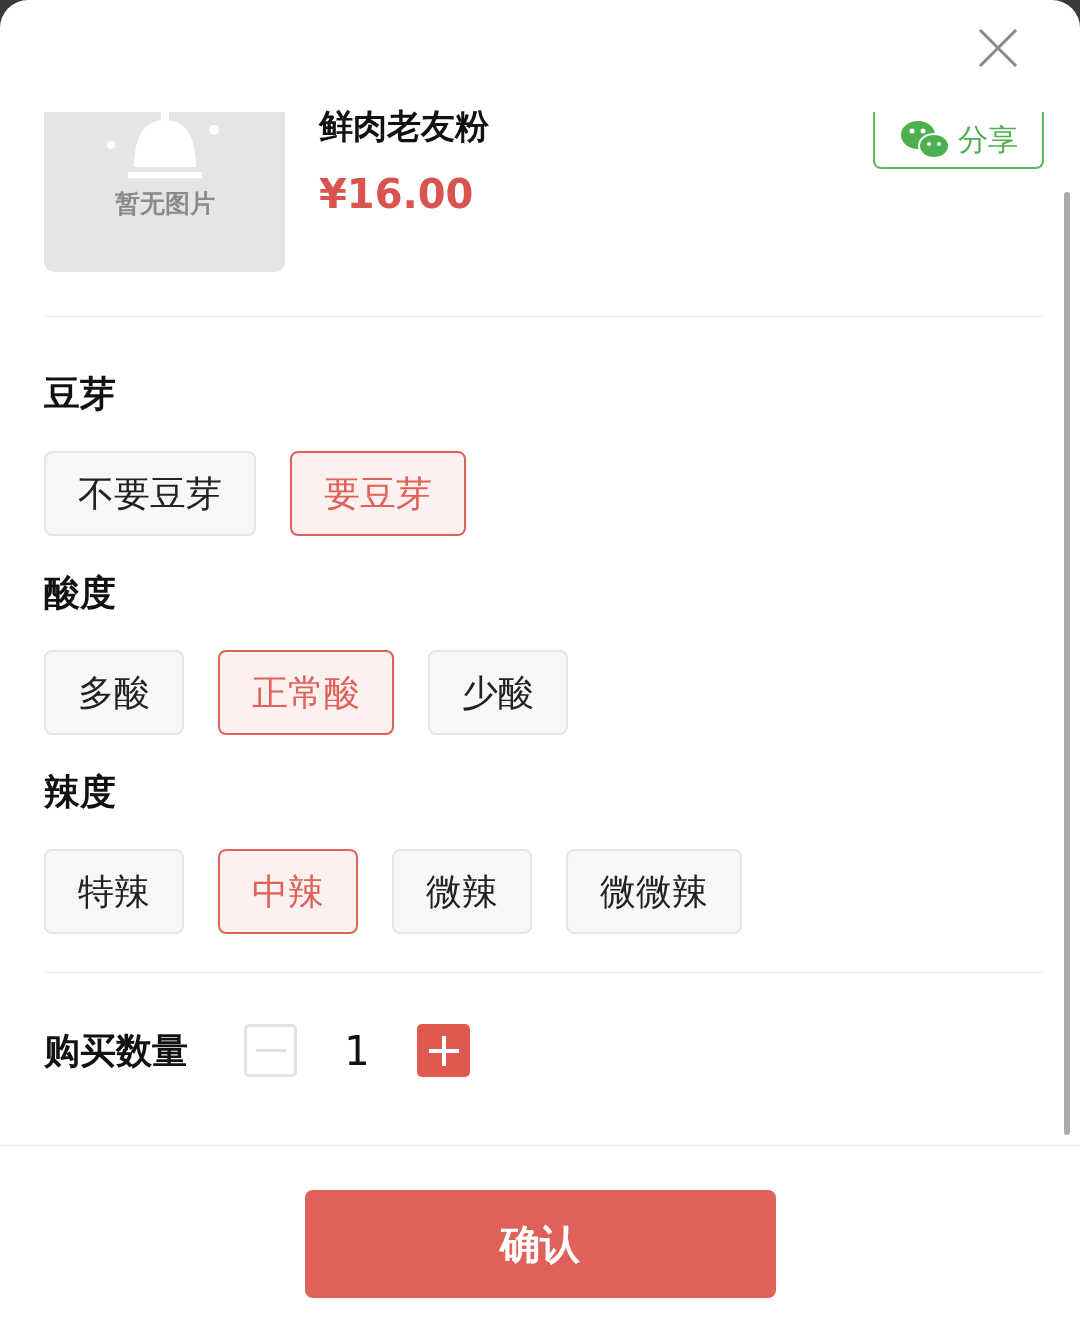 The image size is (1080, 1323). What do you see at coordinates (164, 203) in the screenshot?
I see `placeholder-text: 暂无图片` at bounding box center [164, 203].